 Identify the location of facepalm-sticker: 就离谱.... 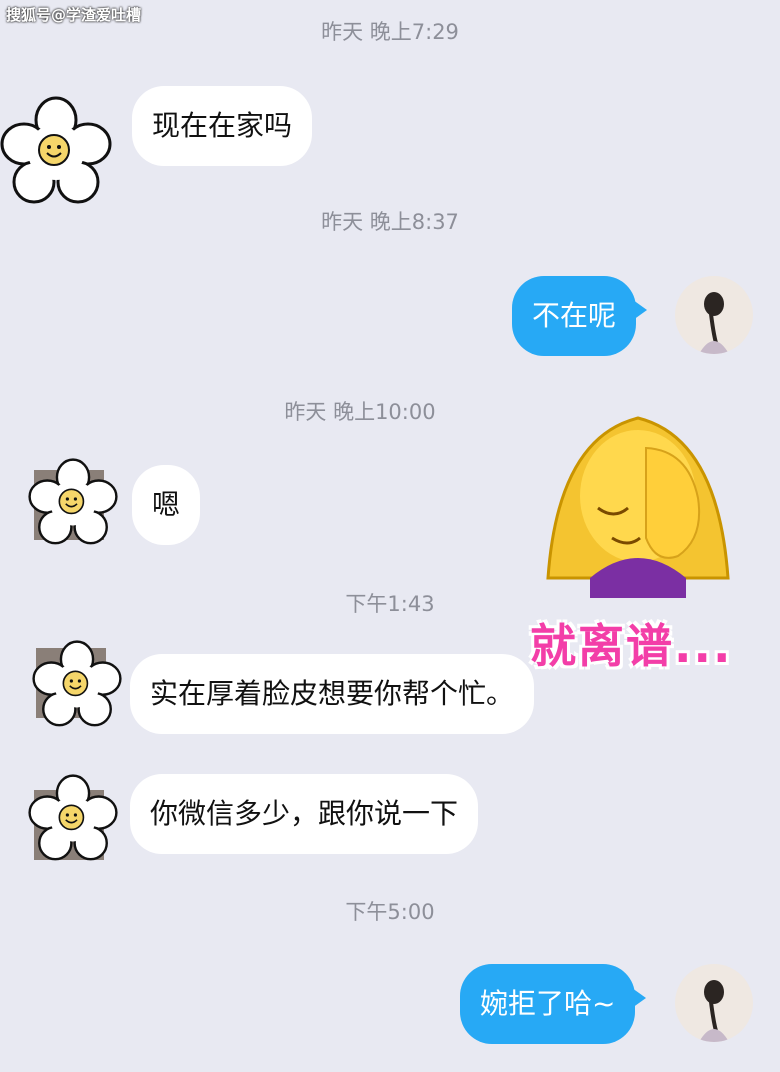
(645, 528).